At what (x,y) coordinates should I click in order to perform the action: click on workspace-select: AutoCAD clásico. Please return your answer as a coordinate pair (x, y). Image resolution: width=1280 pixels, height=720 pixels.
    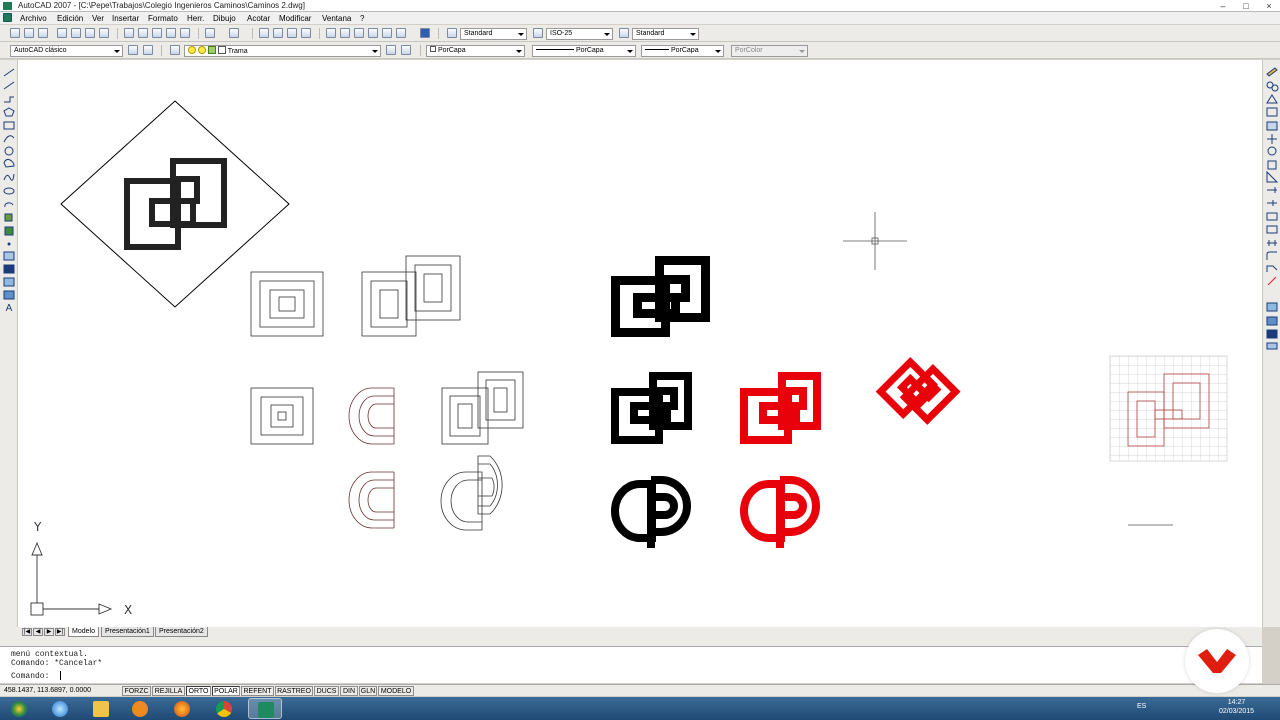
    Looking at the image, I should click on (66, 51).